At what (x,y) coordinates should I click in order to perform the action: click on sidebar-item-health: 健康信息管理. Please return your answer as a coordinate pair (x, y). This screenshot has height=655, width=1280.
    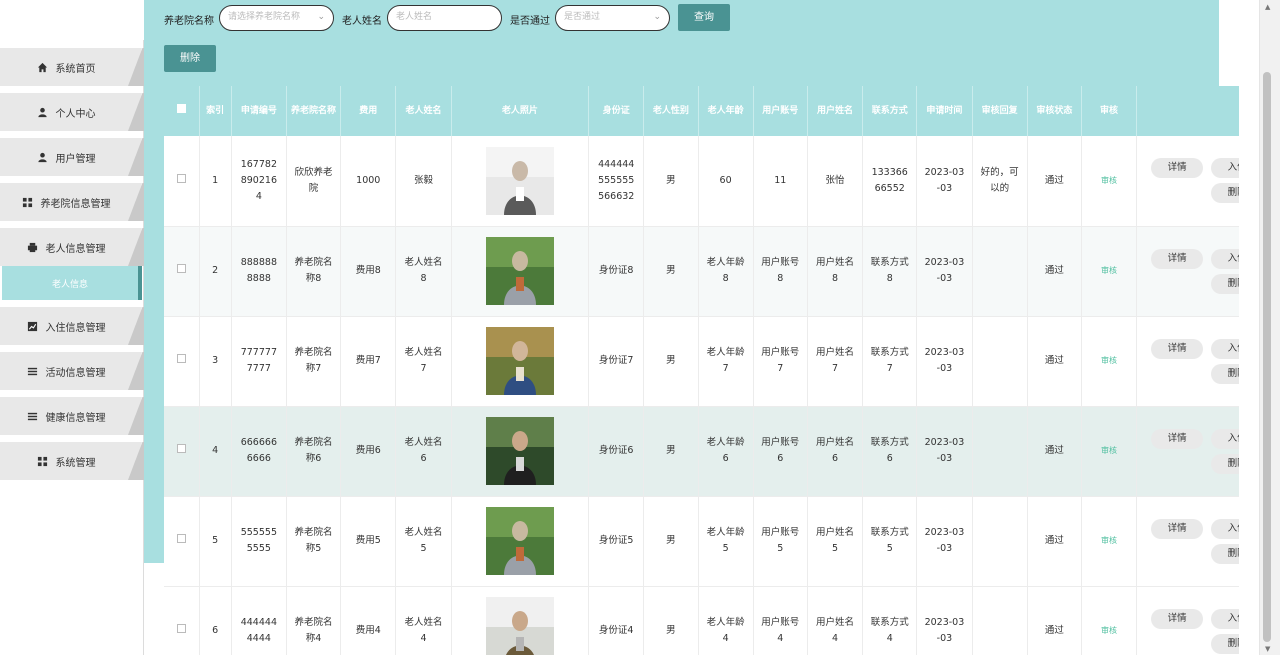
    Looking at the image, I should click on (71, 416).